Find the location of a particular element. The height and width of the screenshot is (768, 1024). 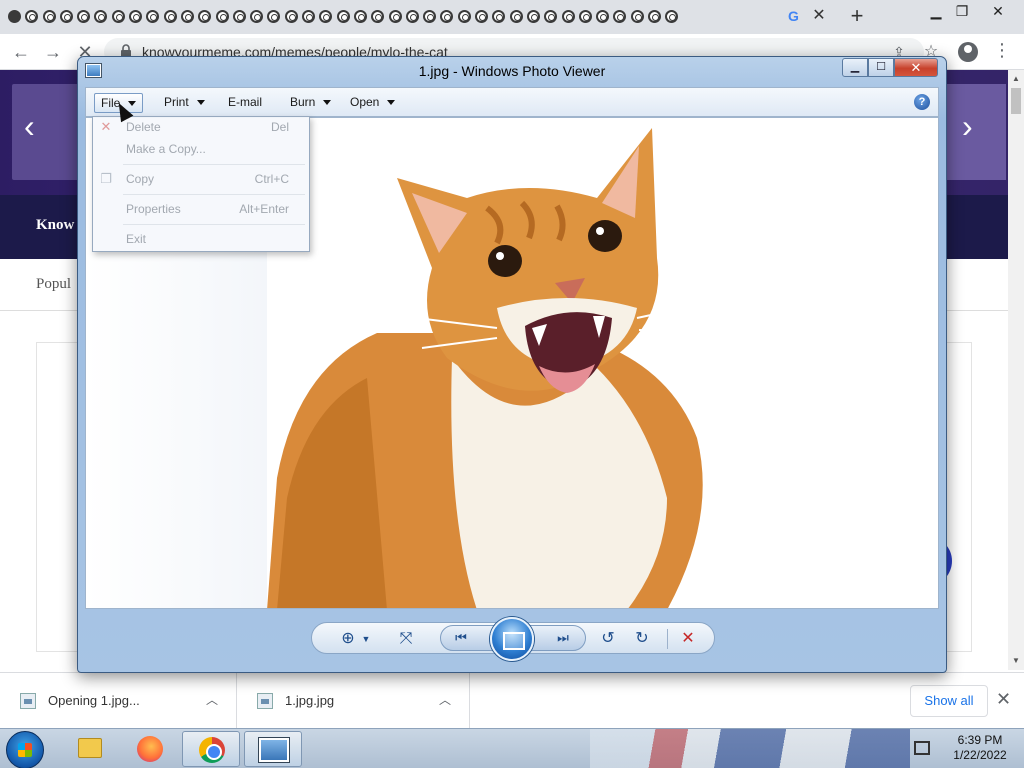

menu-item-properties: Properties Alt+Enter is located at coordinates (201, 210).